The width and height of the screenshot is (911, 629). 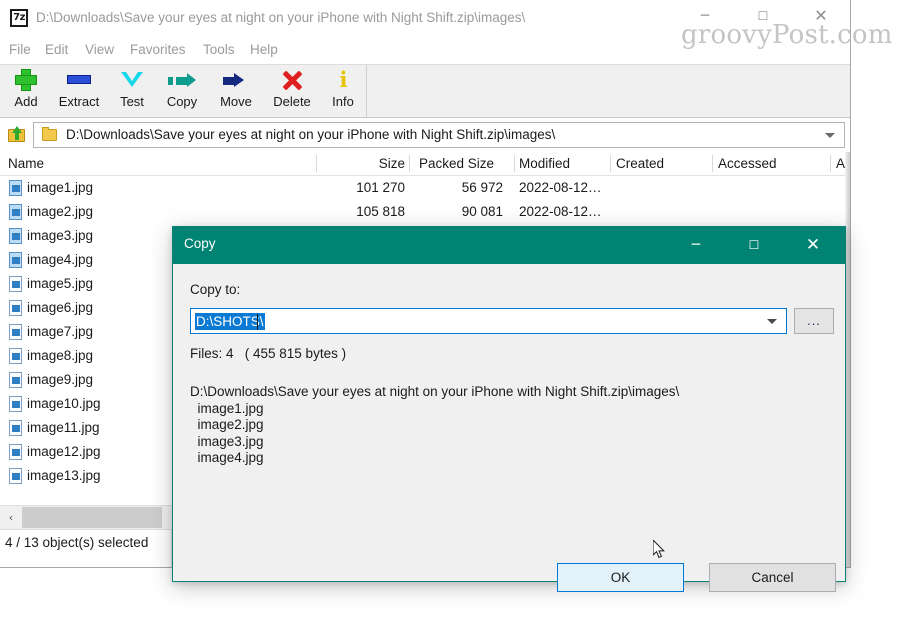 What do you see at coordinates (182, 101) in the screenshot?
I see `toolbar-label-copy: Copy` at bounding box center [182, 101].